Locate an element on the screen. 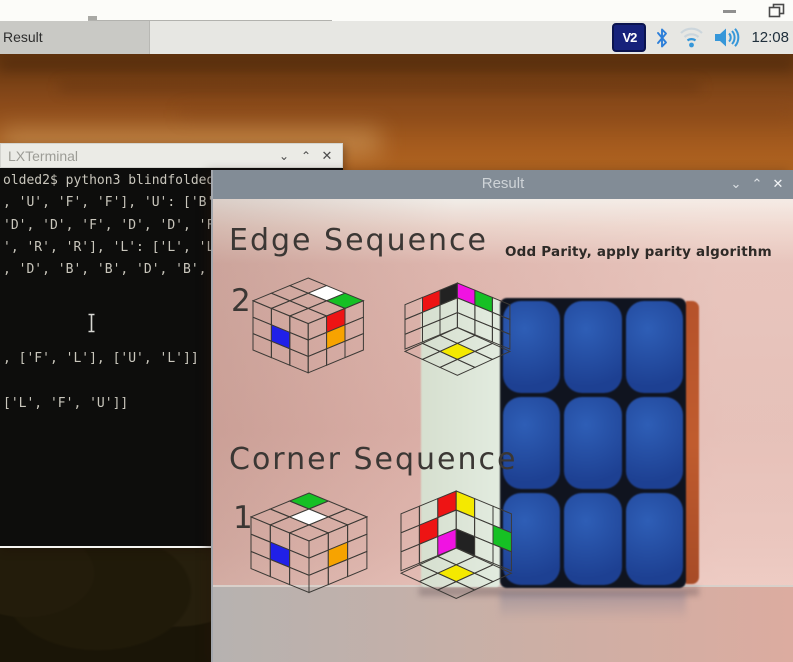  text-cursor-pointer is located at coordinates (91, 325).